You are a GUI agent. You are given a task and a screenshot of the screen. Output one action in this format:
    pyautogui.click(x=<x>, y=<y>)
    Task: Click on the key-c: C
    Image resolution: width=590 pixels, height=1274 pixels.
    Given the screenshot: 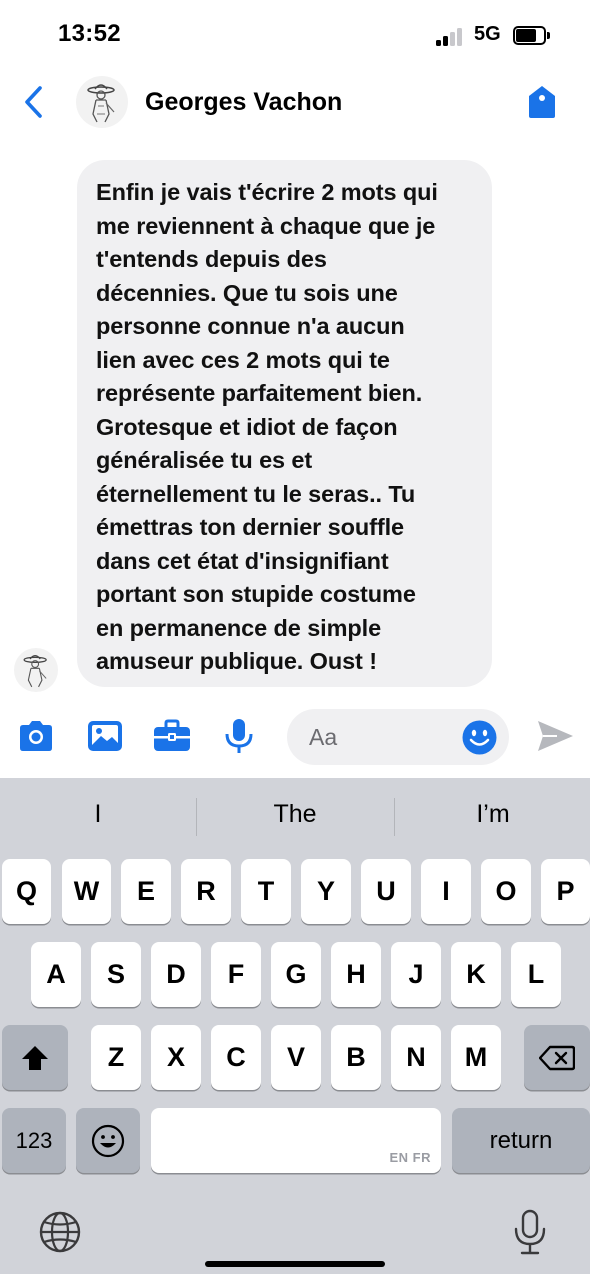 What is the action you would take?
    pyautogui.click(x=236, y=1057)
    